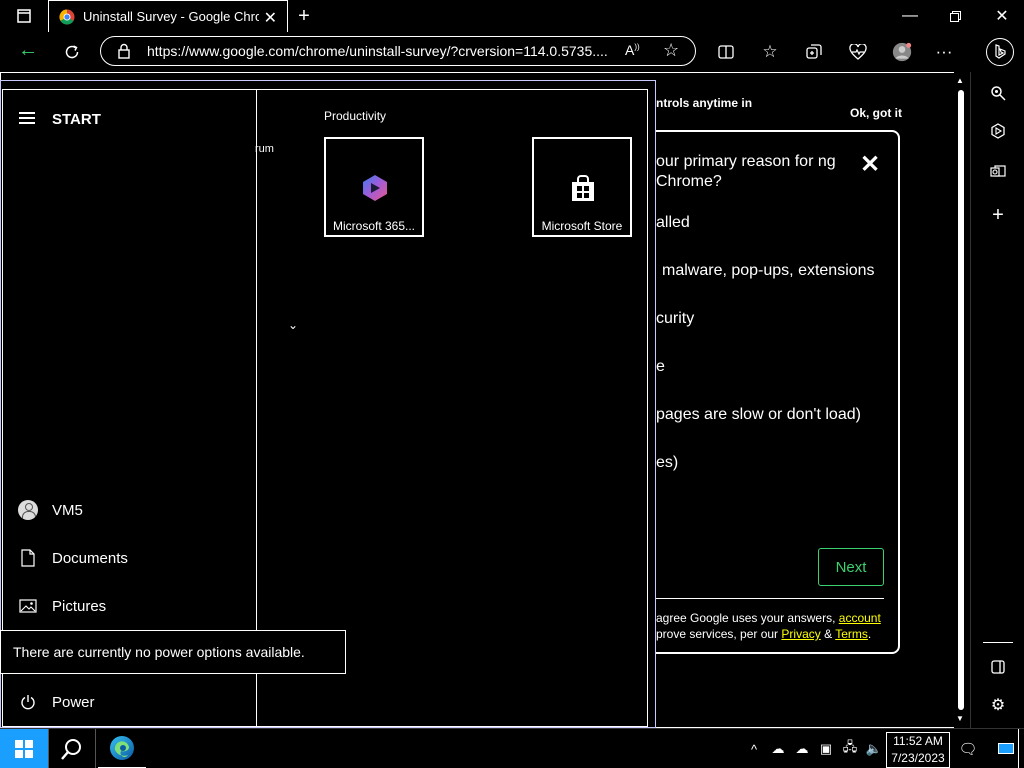 Image resolution: width=1024 pixels, height=768 pixels. I want to click on taskbar-monitor-icon, so click(1006, 749).